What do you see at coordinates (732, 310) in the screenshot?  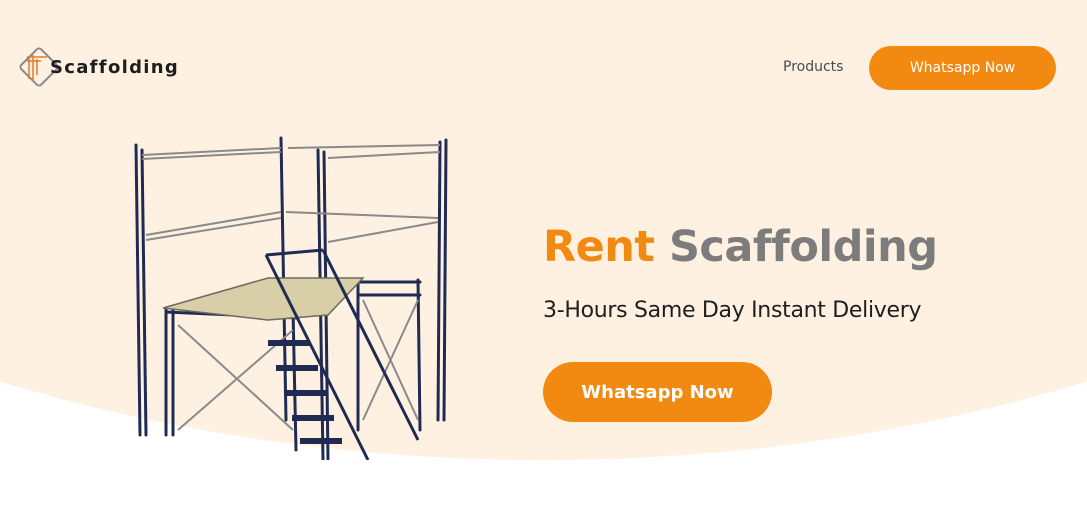 I see `hero-subtitle: 3-Hours Same Day Instant Delivery` at bounding box center [732, 310].